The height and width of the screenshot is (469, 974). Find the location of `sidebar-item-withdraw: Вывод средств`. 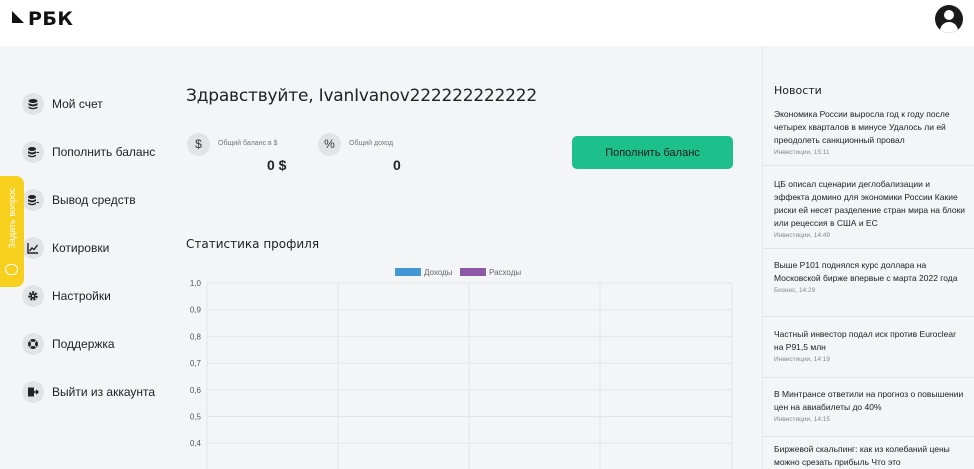

sidebar-item-withdraw: Вывод средств is located at coordinates (79, 200).